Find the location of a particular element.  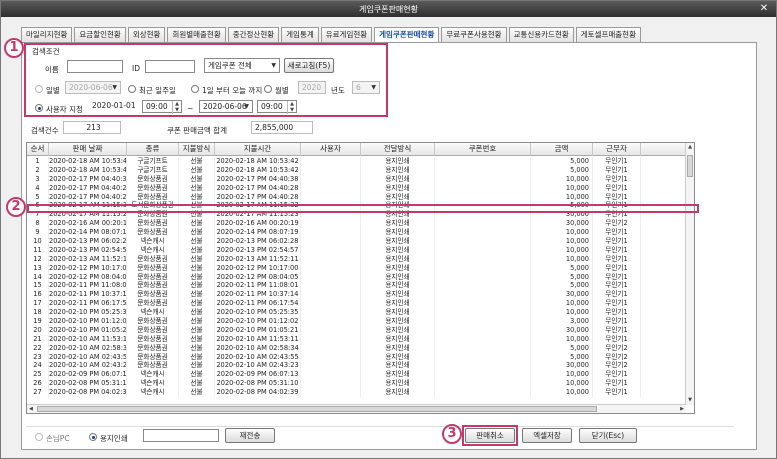

scroll-up-icon: ▲ is located at coordinates (690, 147).